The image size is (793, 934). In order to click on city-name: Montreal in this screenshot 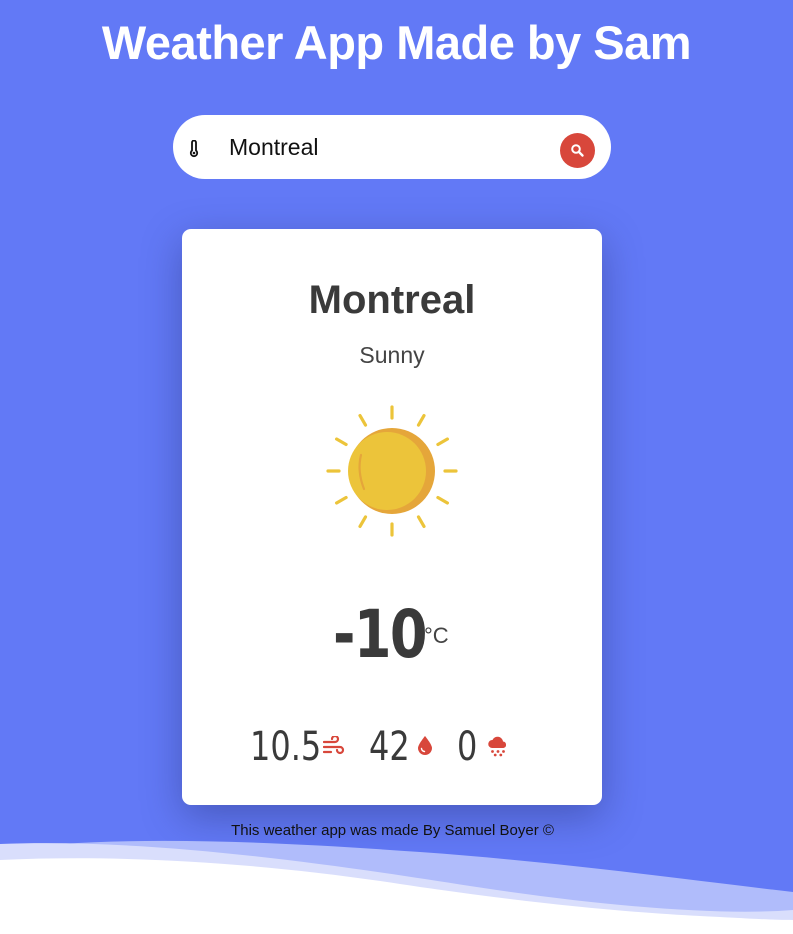, I will do `click(392, 300)`.